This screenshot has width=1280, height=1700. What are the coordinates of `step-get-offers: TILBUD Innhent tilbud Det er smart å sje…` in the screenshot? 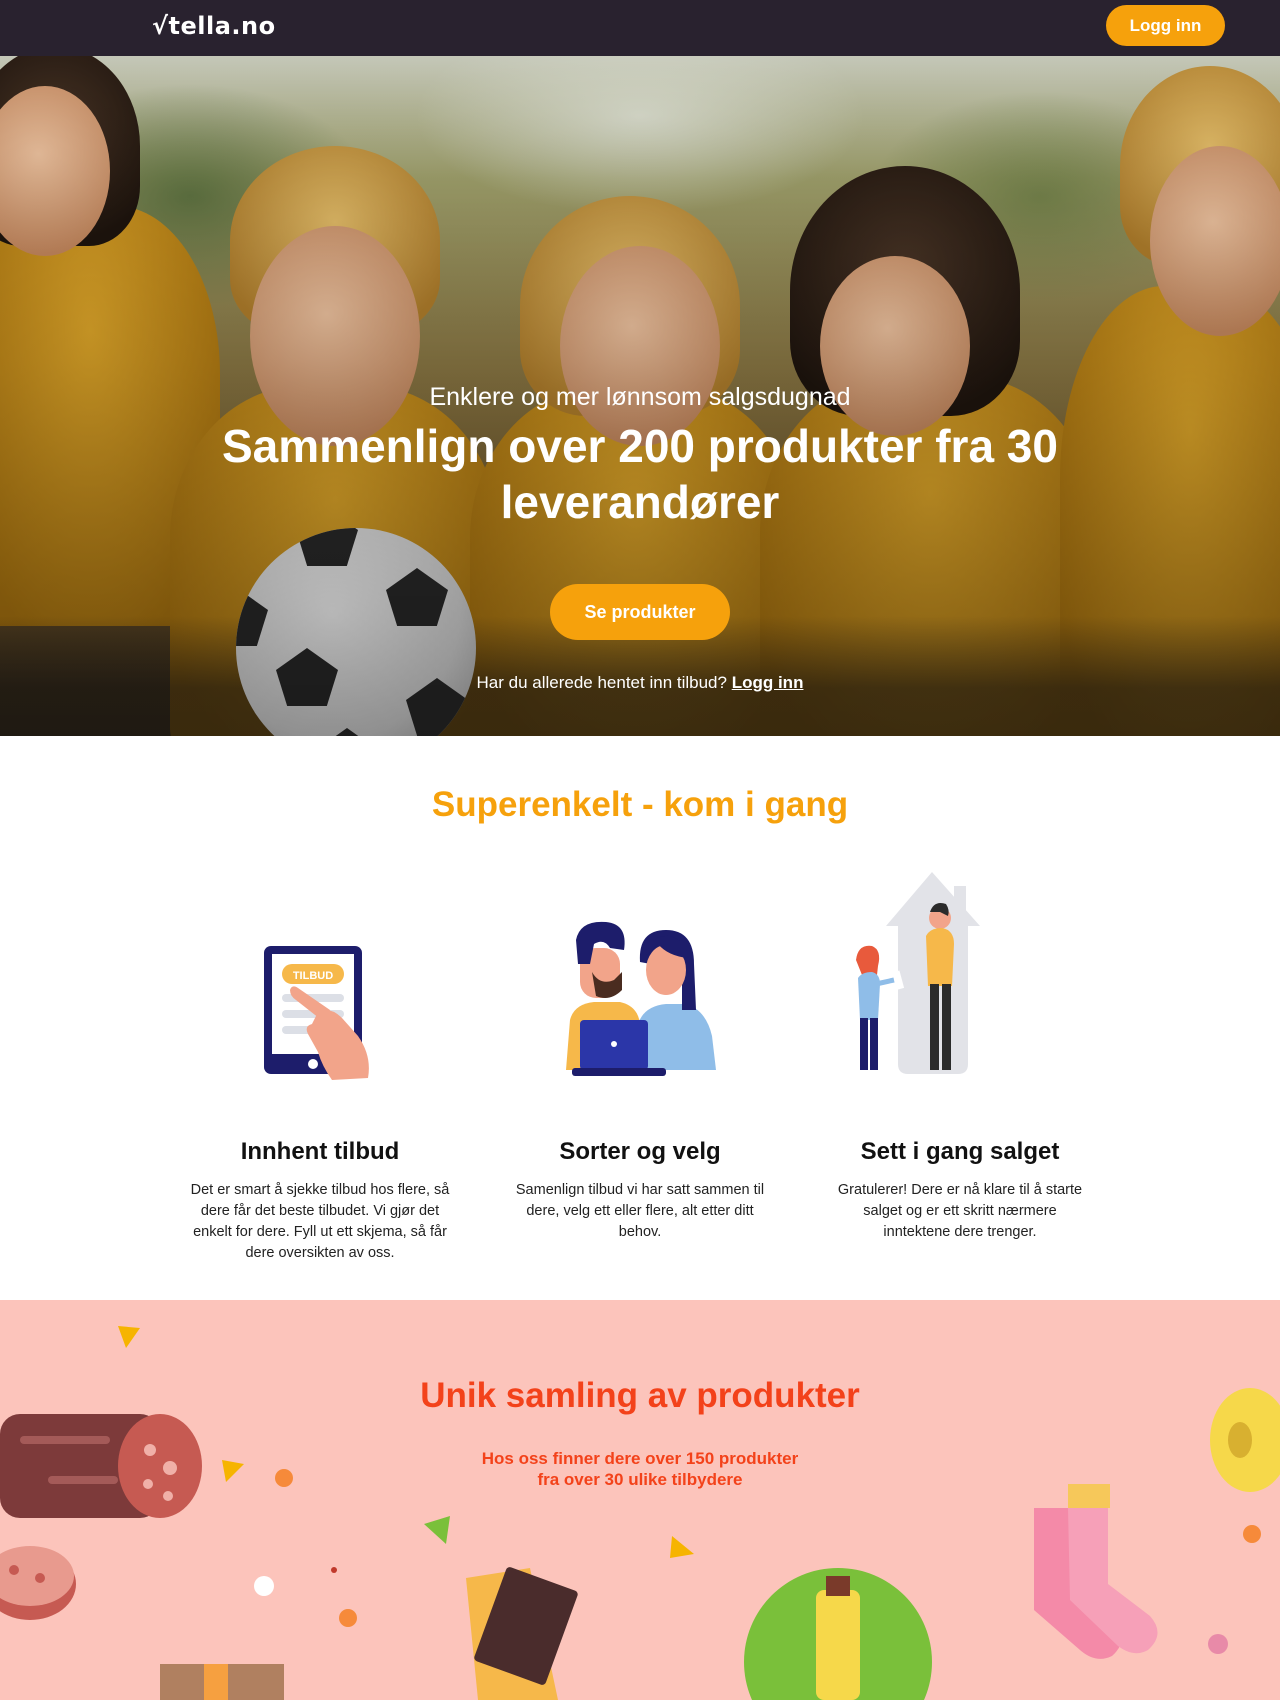 It's located at (320, 1062).